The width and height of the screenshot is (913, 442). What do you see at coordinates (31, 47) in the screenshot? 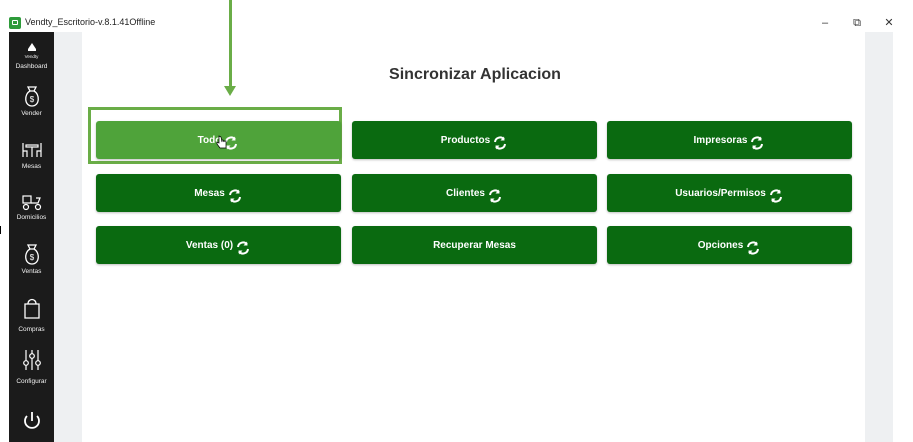
I see `vendty-logo-icon` at bounding box center [31, 47].